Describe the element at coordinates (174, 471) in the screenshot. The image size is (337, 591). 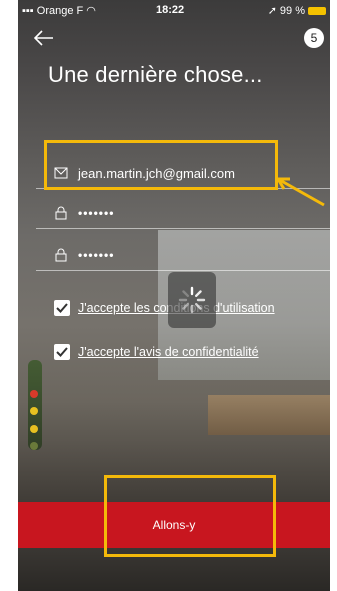
I see `background-floor` at that location.